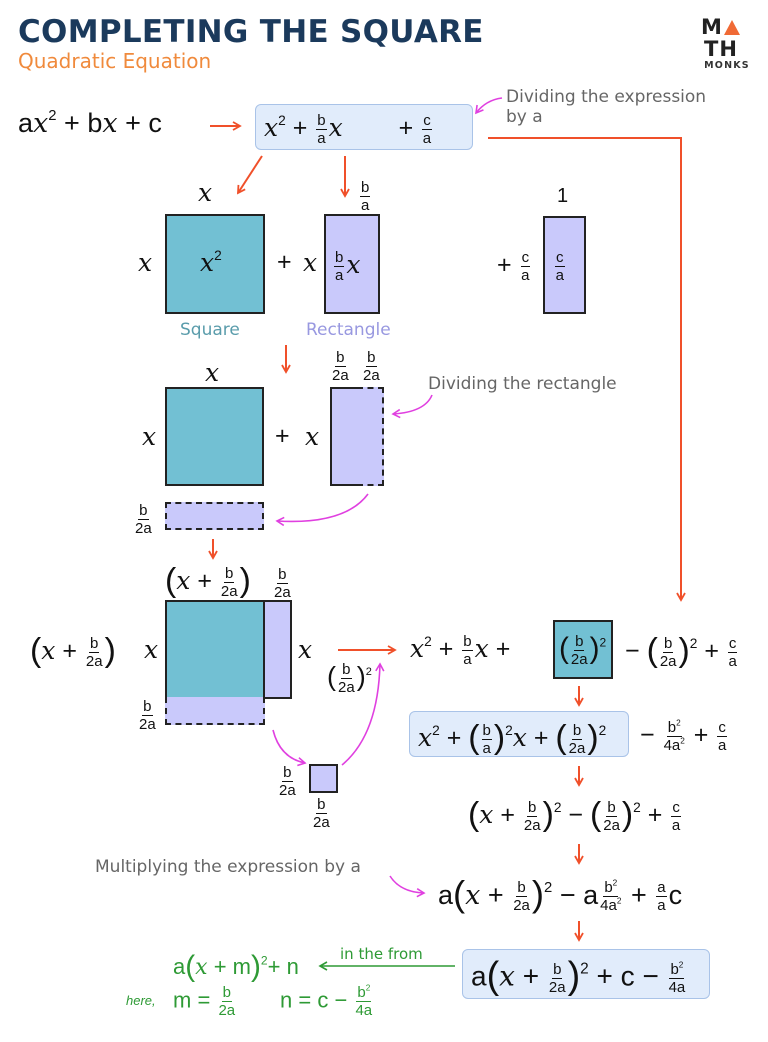 Image resolution: width=768 pixels, height=1042 pixels. I want to click on highlight-square-term: (b 2a)2, so click(583, 649).